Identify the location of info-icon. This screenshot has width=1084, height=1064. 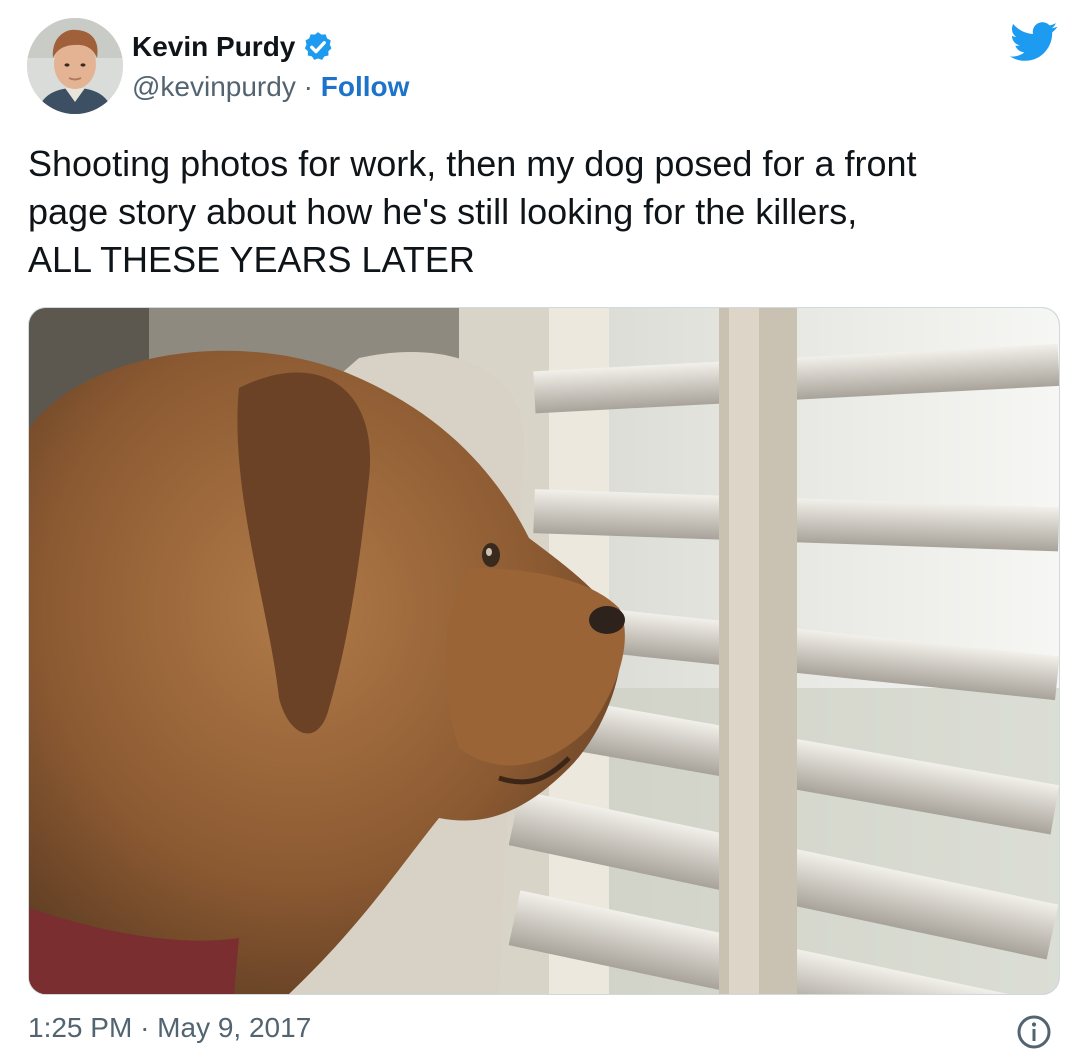
(1034, 1032).